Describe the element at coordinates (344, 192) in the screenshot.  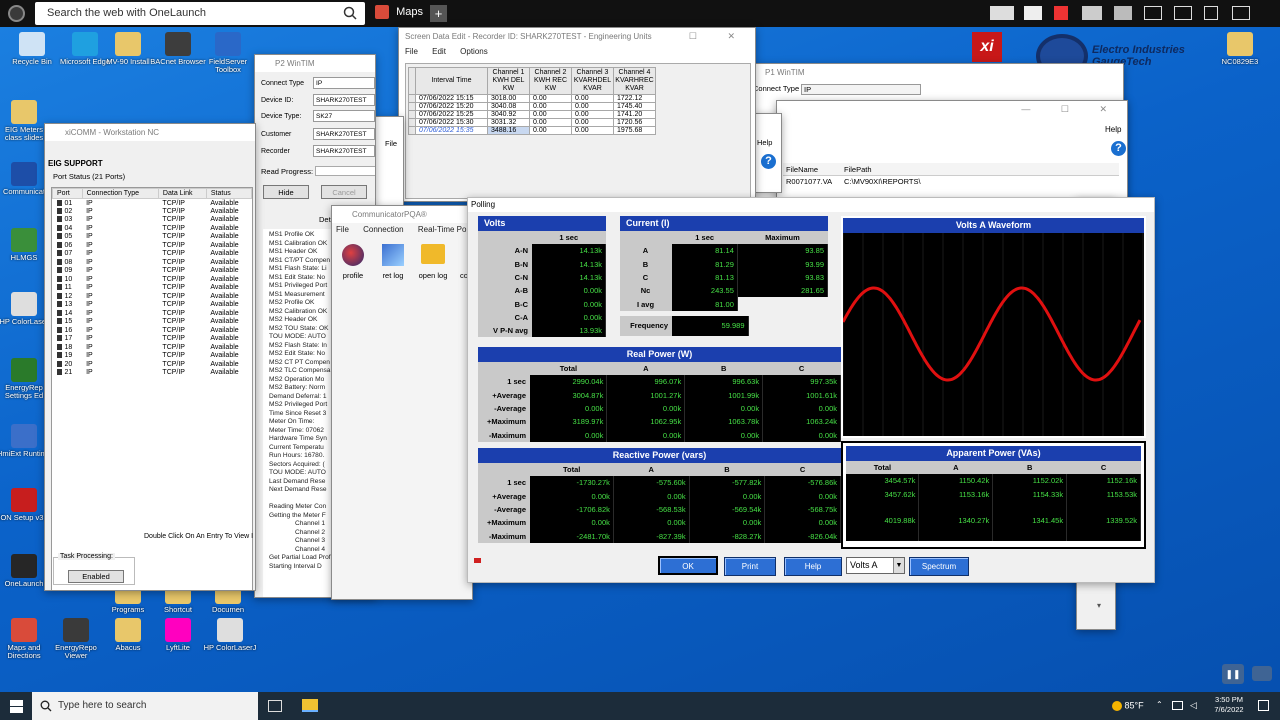
I see `p2-cancel-button: Cancel` at that location.